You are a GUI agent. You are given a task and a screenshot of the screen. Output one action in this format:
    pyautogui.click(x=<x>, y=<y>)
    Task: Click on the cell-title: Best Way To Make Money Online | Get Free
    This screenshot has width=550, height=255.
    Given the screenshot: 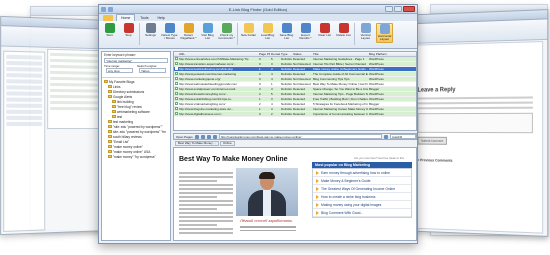 What is the action you would take?
    pyautogui.click(x=340, y=84)
    